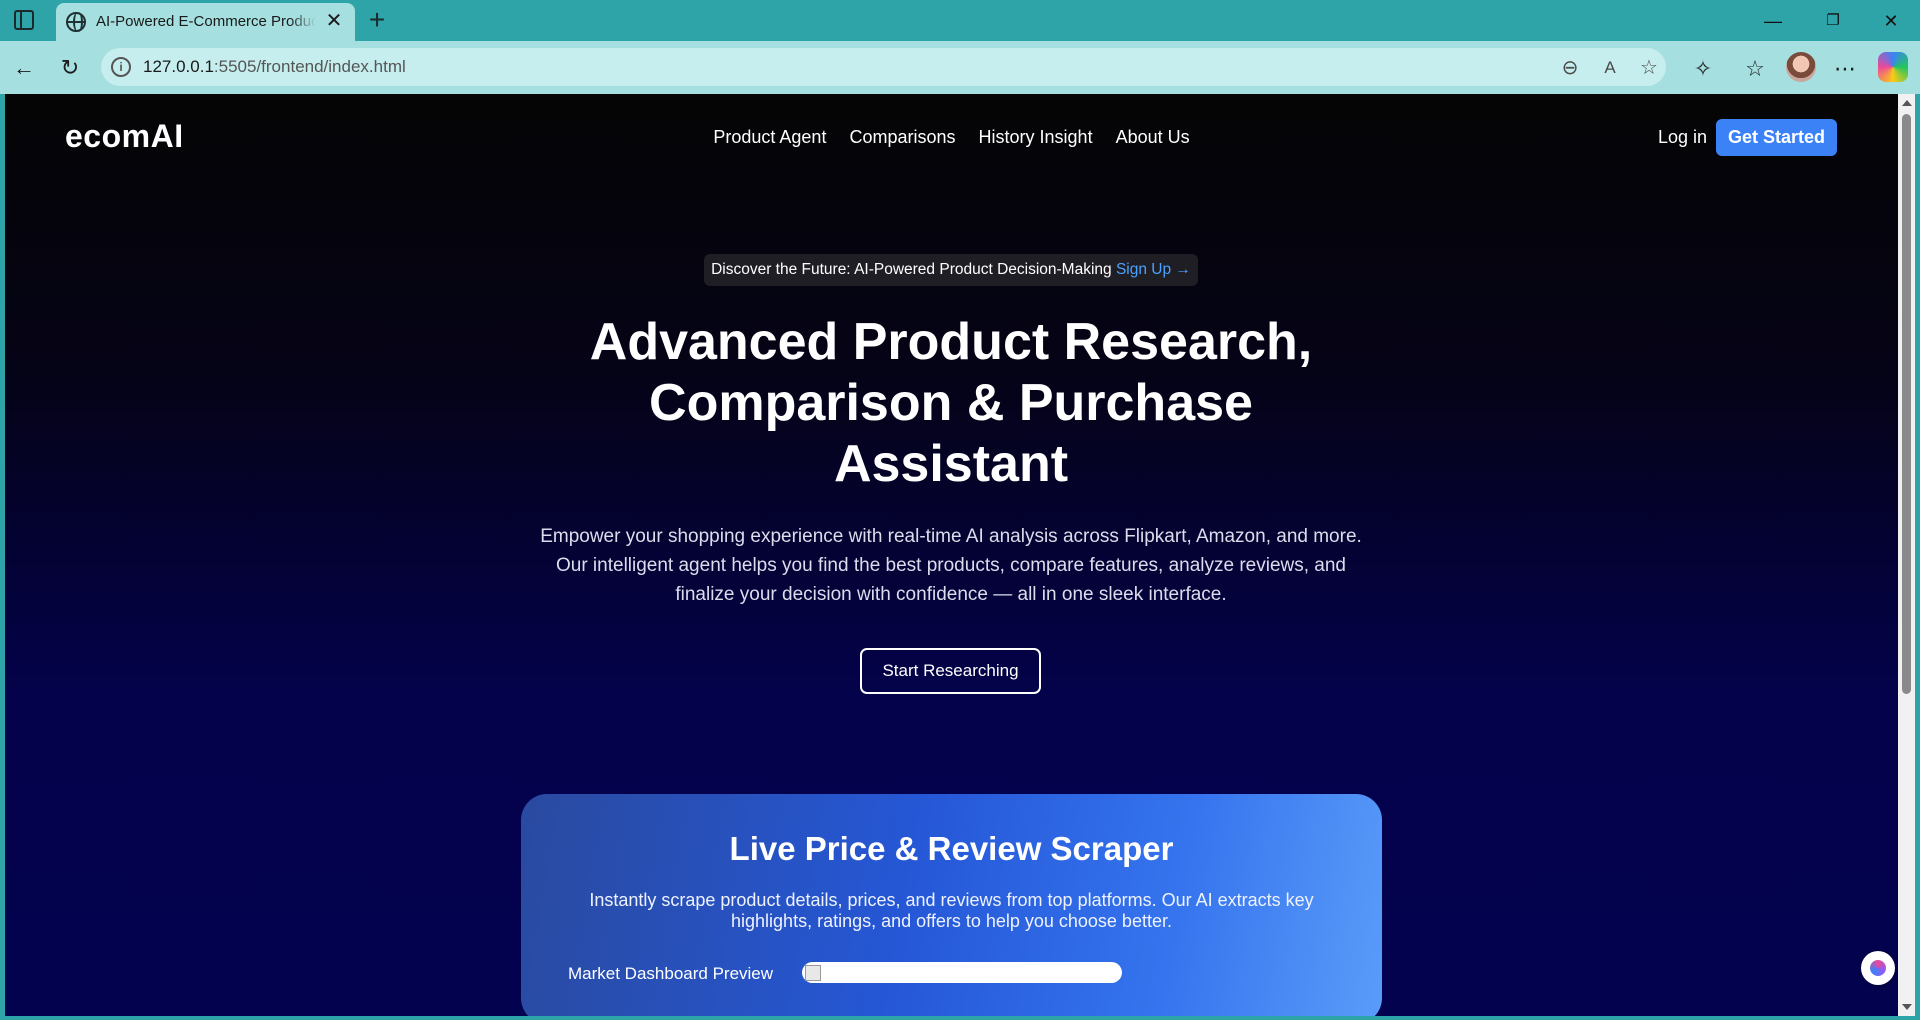 The height and width of the screenshot is (1020, 1920). Describe the element at coordinates (1153, 269) in the screenshot. I see `signup-link: Sign Up →` at that location.